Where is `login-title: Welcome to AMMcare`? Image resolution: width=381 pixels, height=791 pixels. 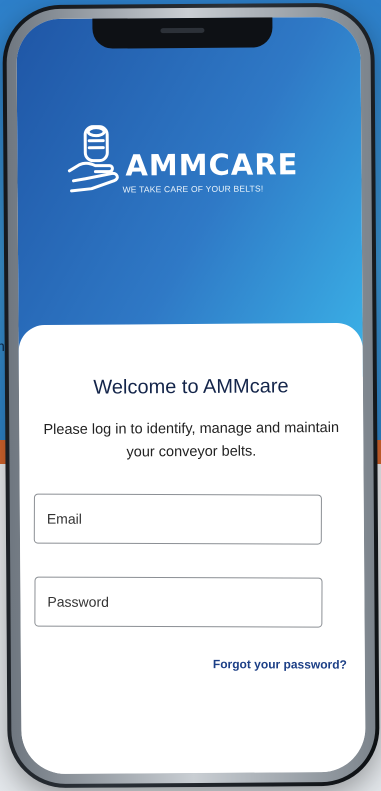
login-title: Welcome to AMMcare is located at coordinates (191, 387).